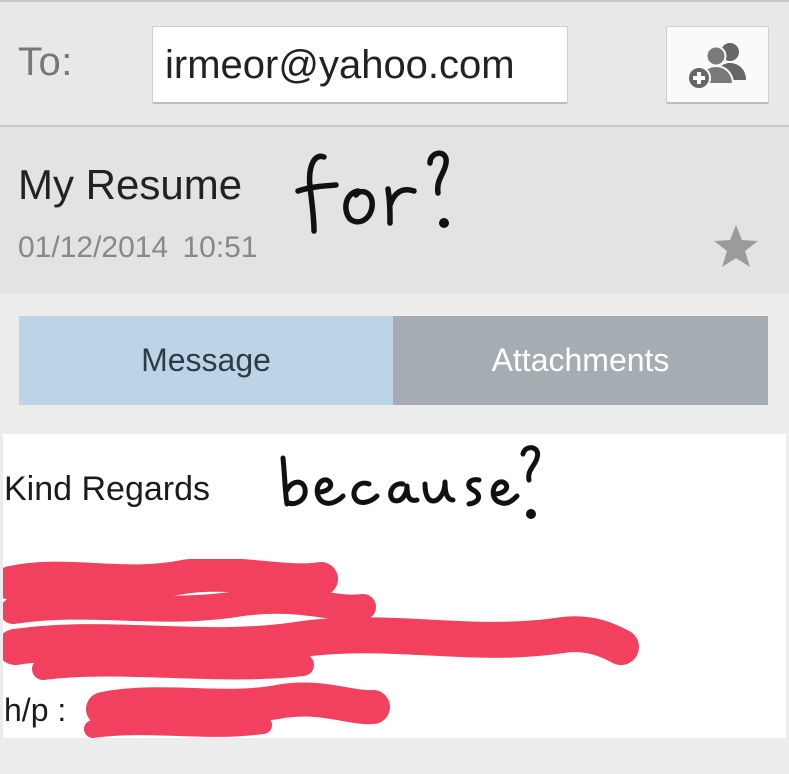 Image resolution: width=789 pixels, height=774 pixels. Describe the element at coordinates (736, 248) in the screenshot. I see `star-icon` at that location.